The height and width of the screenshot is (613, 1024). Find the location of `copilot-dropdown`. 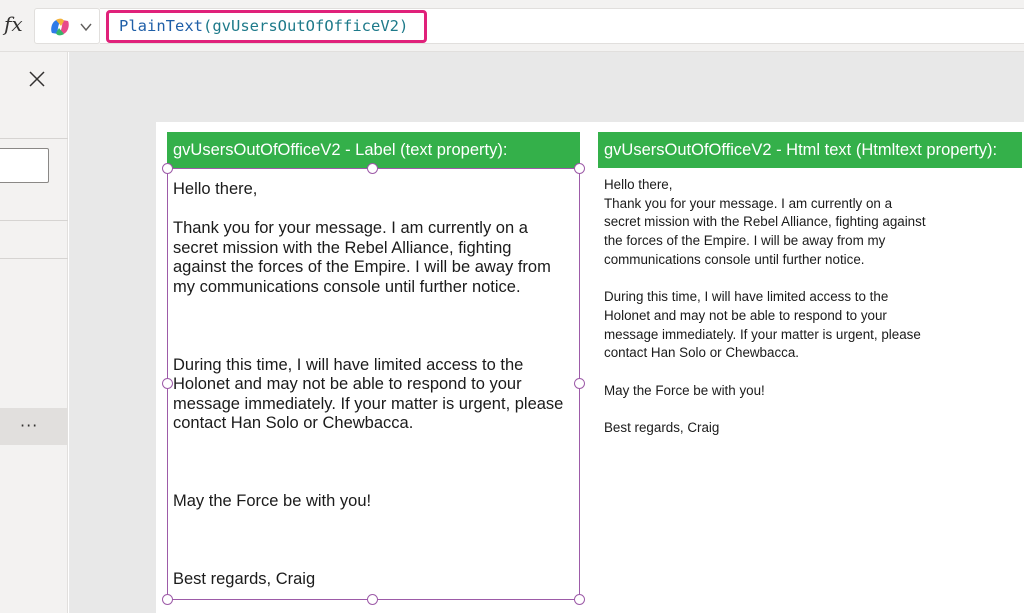

copilot-dropdown is located at coordinates (67, 26).